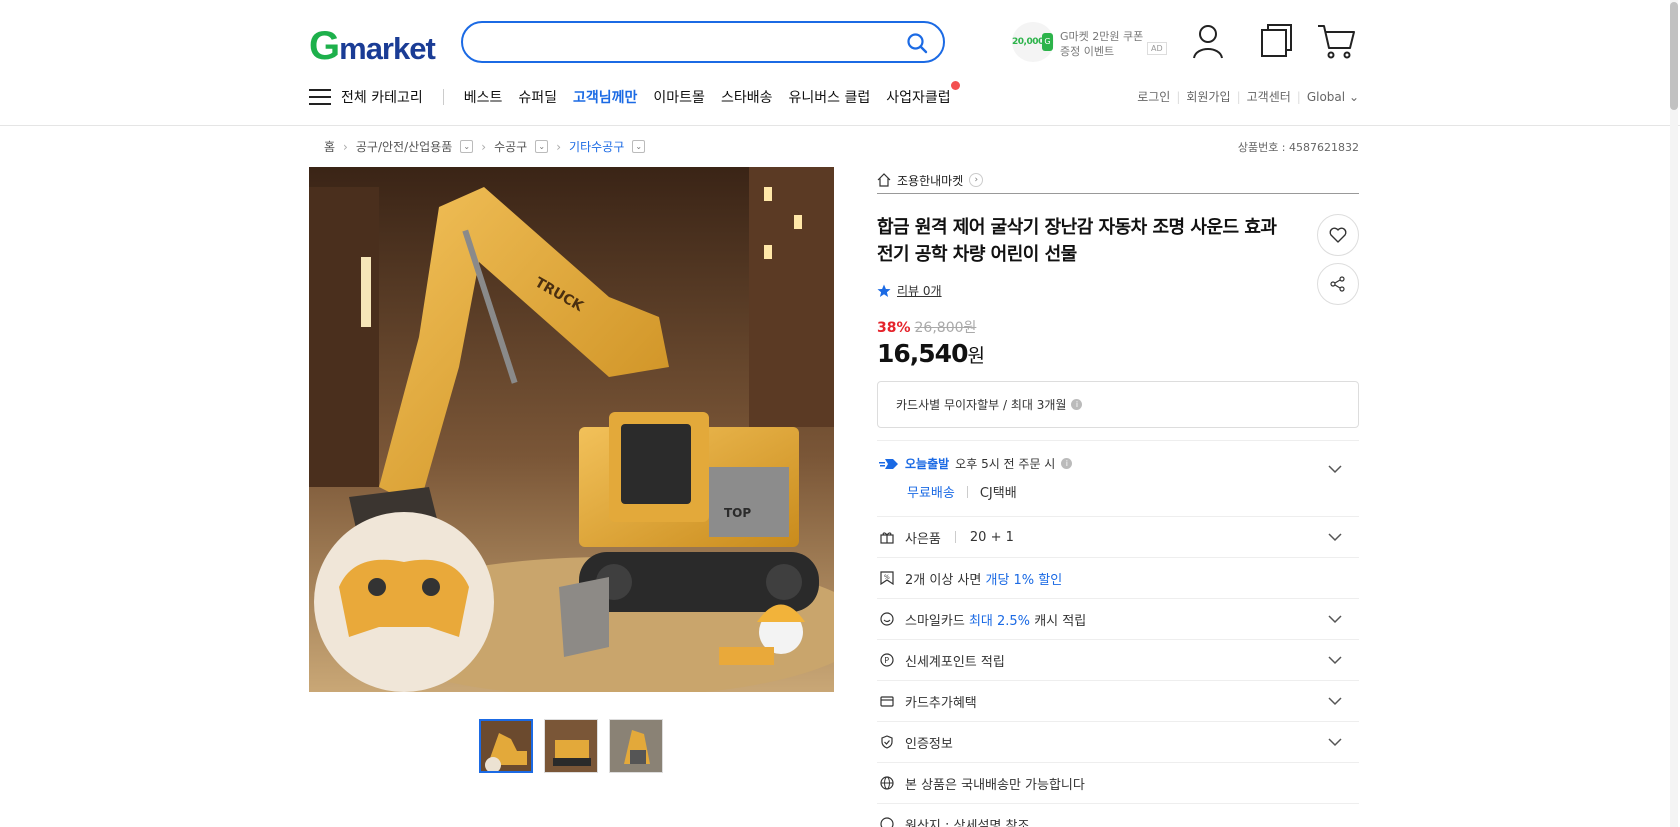 This screenshot has height=827, width=1680. Describe the element at coordinates (931, 353) in the screenshot. I see `sale-price: 16,540원` at that location.